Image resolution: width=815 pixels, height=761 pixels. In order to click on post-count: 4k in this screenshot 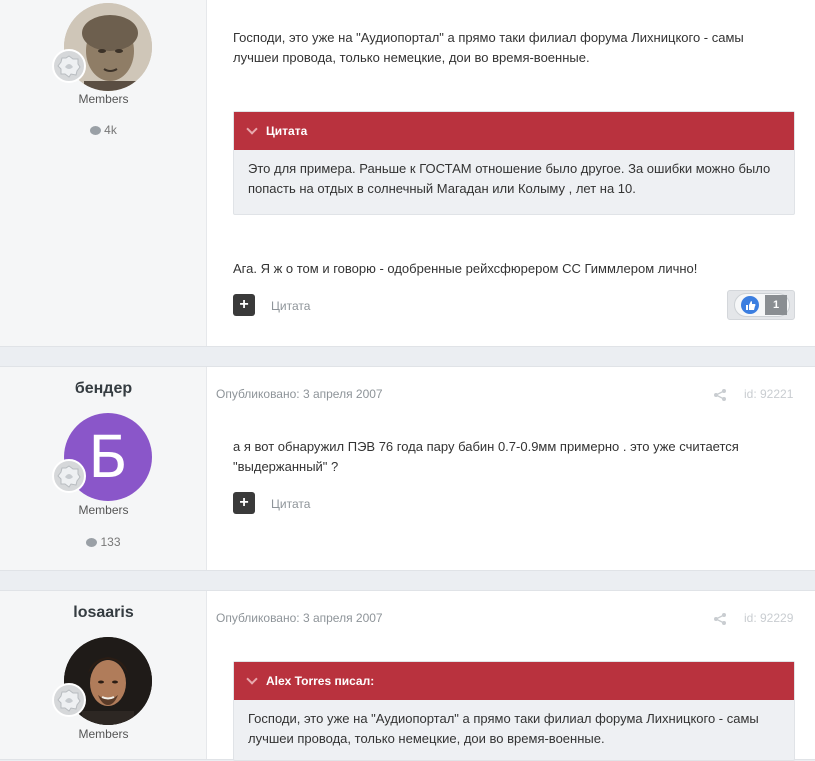, I will do `click(103, 130)`.